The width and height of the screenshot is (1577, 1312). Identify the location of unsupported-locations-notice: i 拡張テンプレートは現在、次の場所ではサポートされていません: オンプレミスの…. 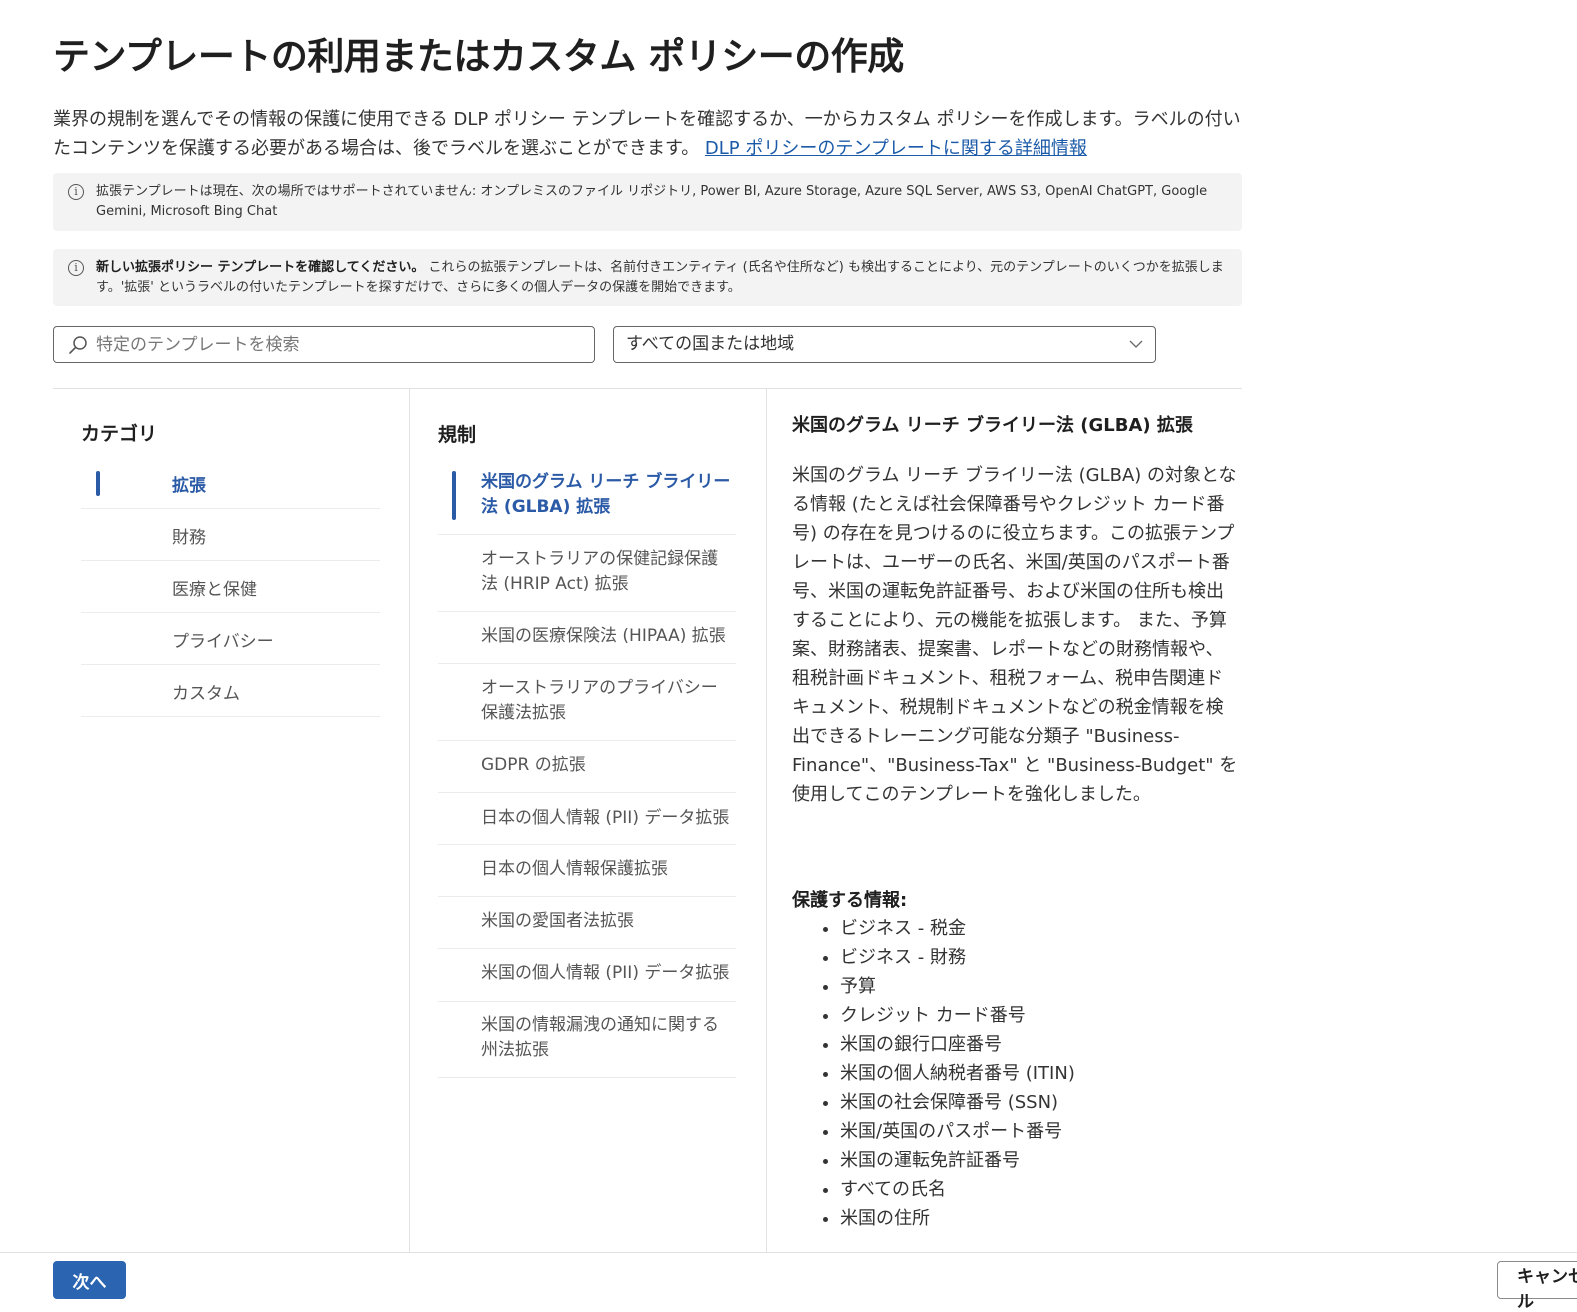
(647, 202).